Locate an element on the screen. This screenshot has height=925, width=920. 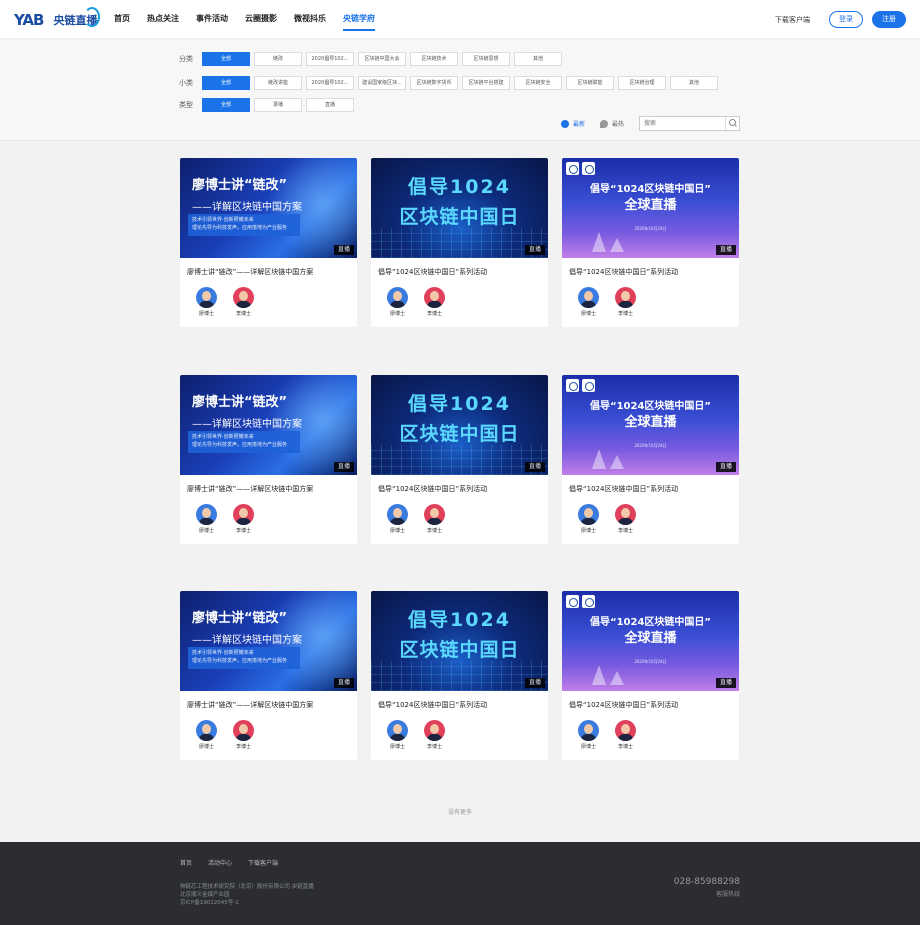
nav-item-2: 事件活动 is located at coordinates (212, 19).